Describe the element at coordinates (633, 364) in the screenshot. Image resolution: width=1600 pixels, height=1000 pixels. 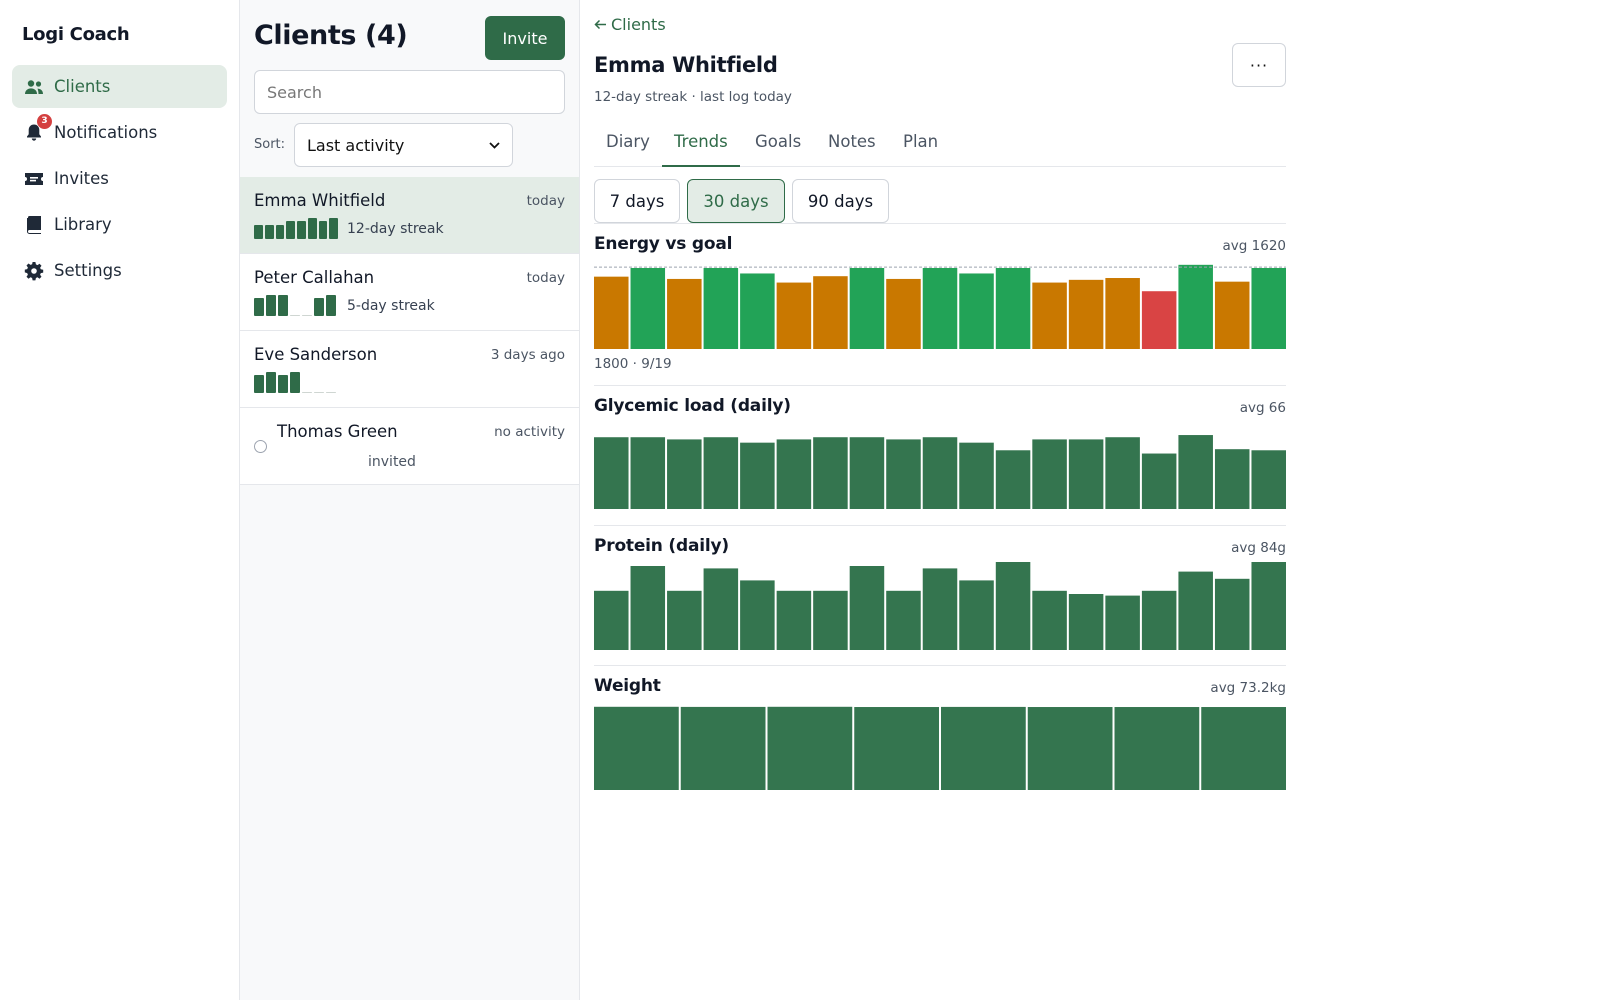
I see `chart-goal-caption: 1800 · 9/19` at that location.